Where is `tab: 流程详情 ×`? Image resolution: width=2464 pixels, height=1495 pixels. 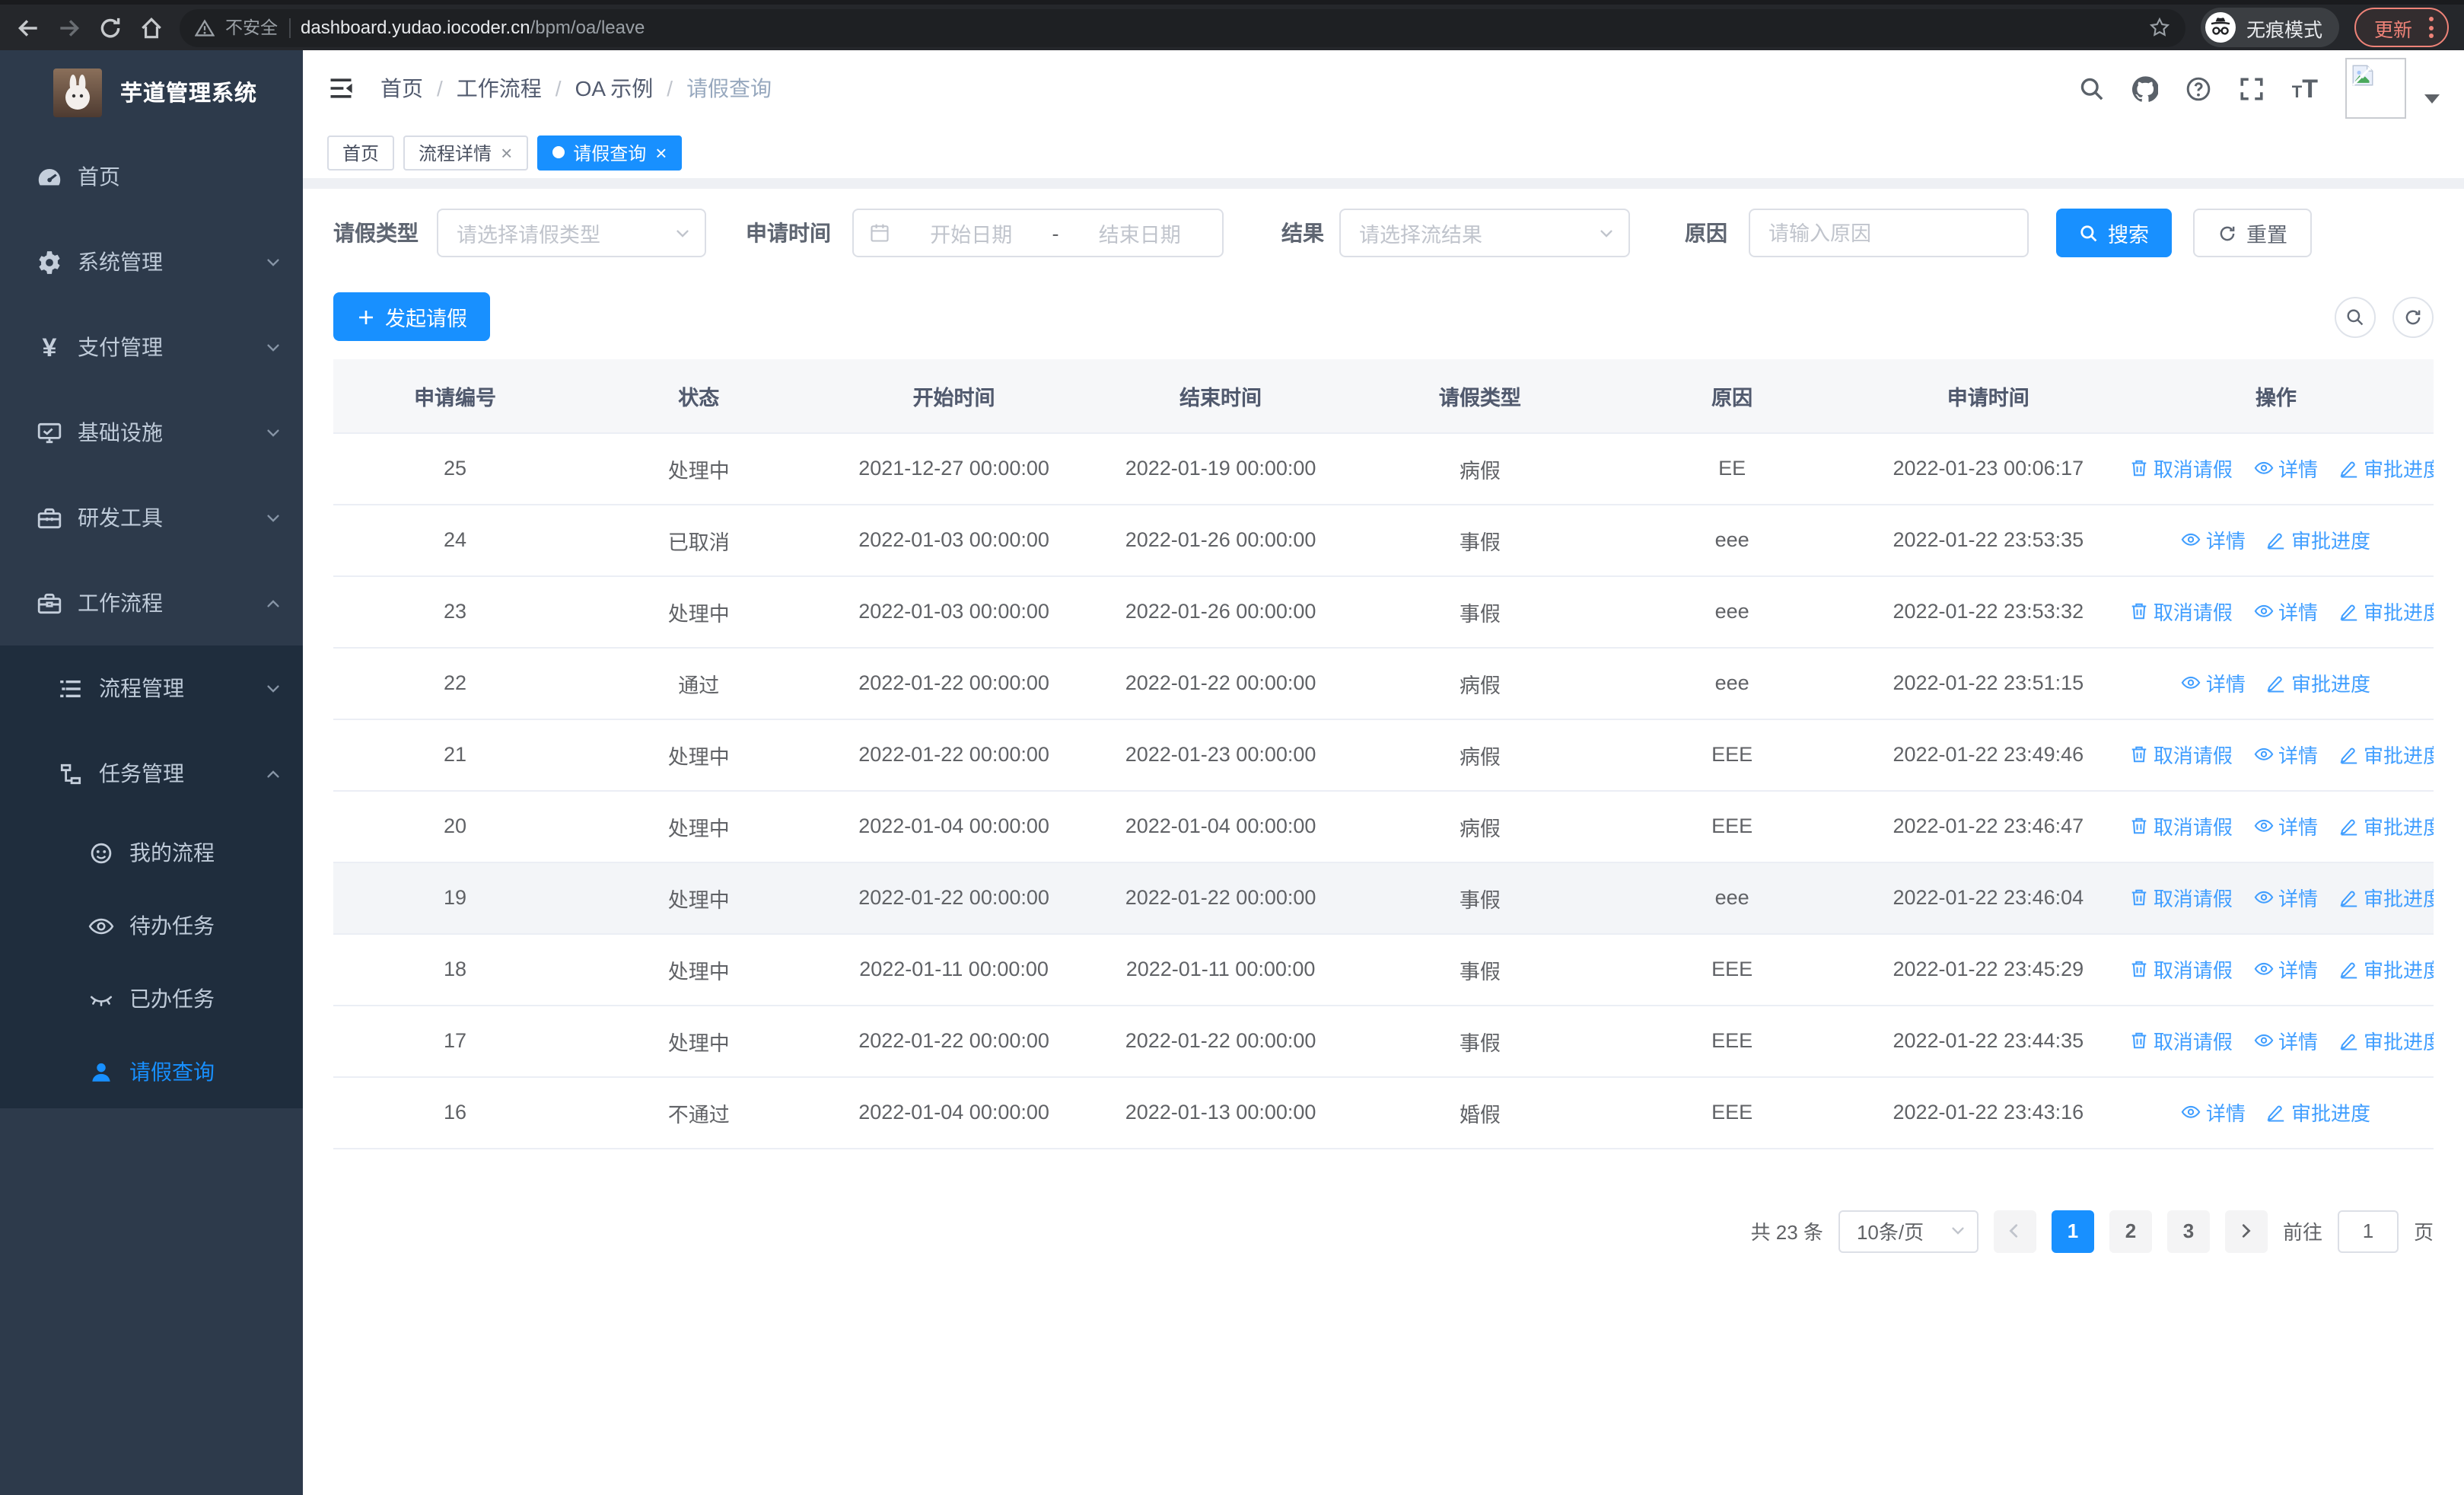 tab: 流程详情 × is located at coordinates (465, 152).